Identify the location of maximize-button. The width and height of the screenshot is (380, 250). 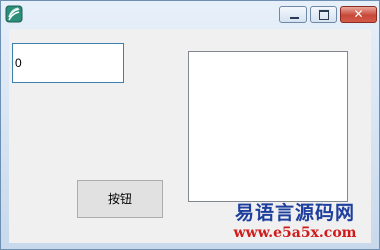
(323, 14).